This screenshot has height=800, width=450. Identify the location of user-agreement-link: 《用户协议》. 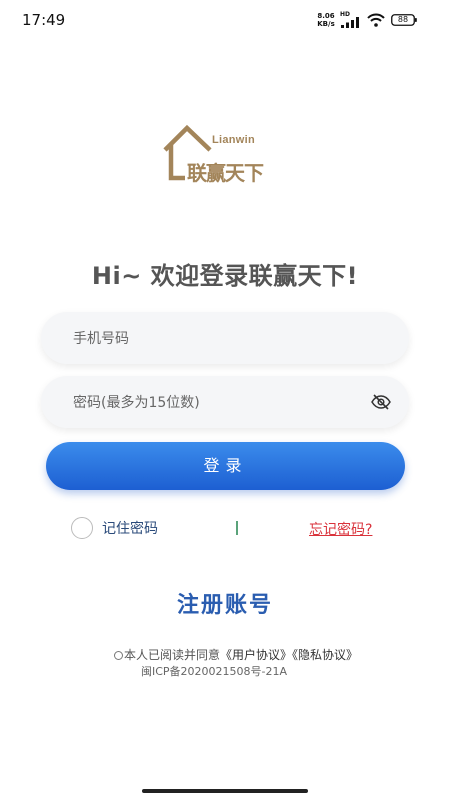
(256, 655).